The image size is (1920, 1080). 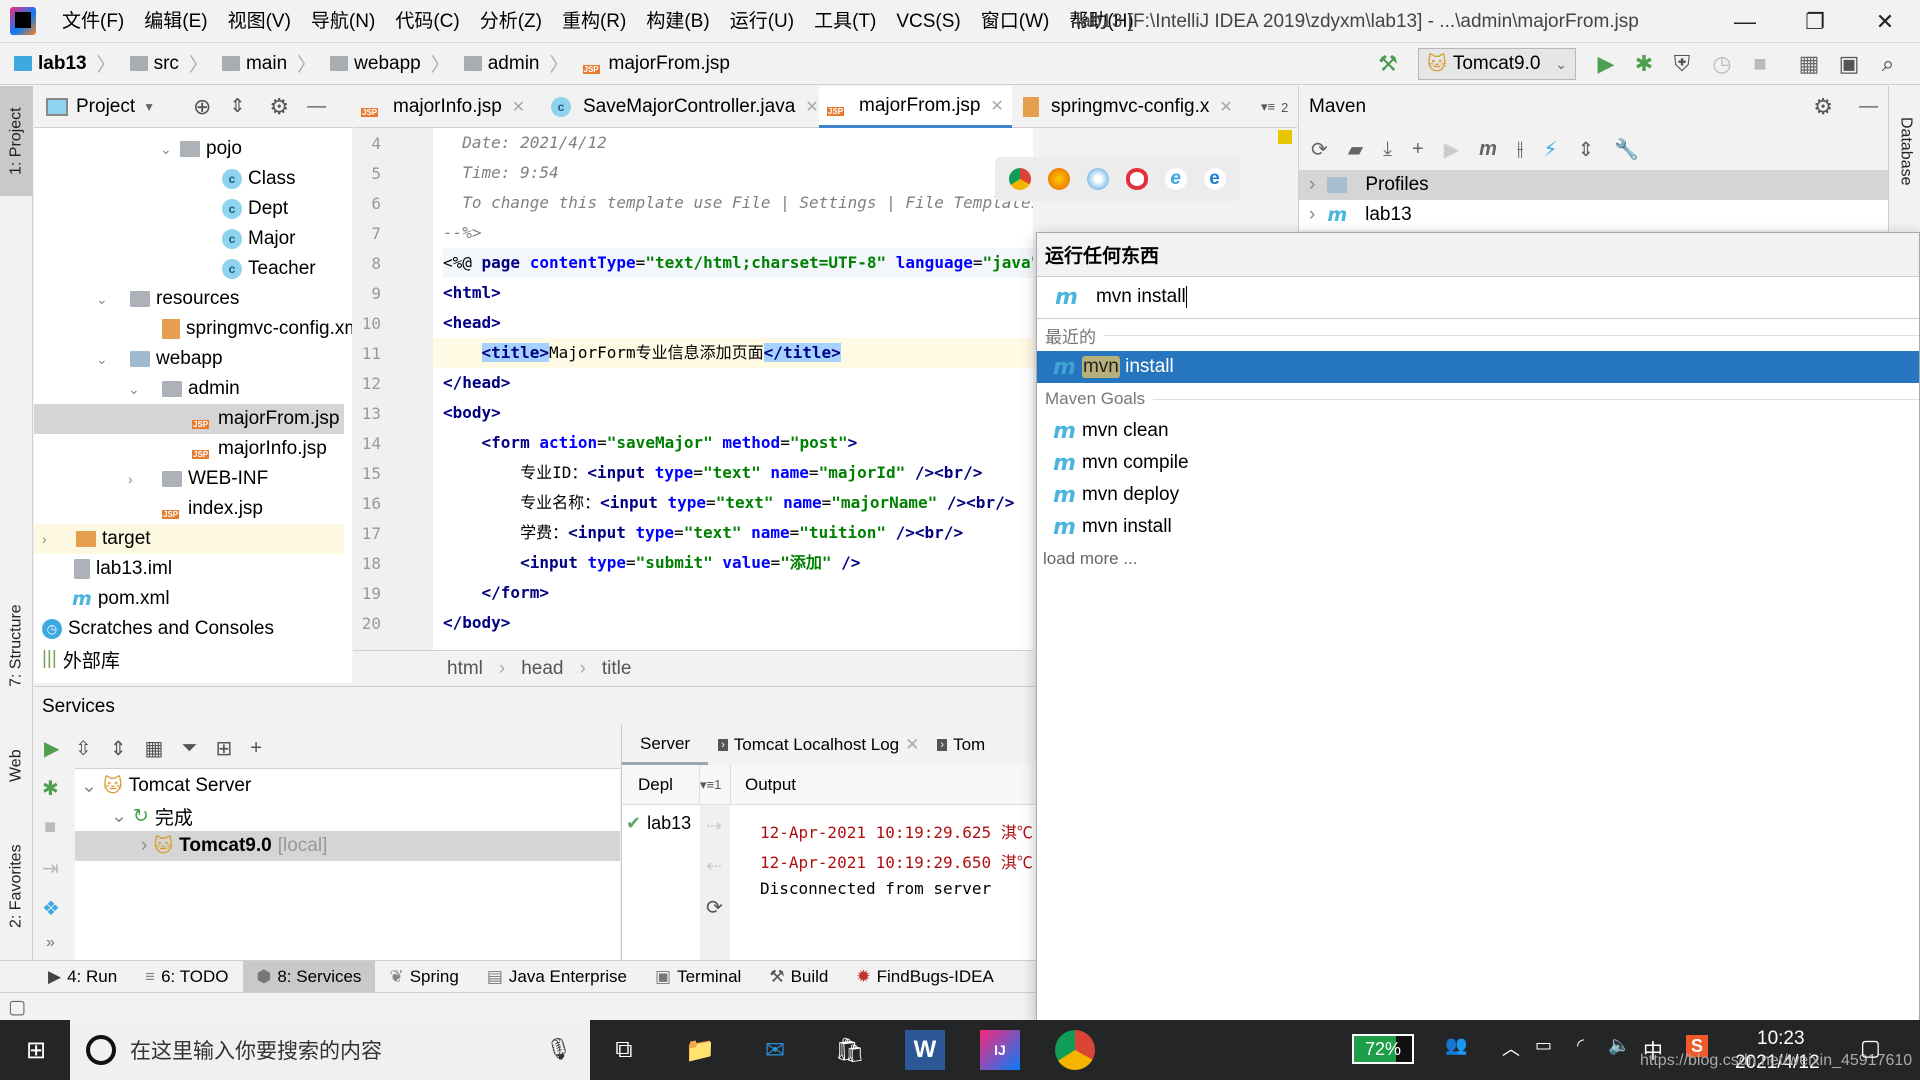 What do you see at coordinates (798, 977) in the screenshot?
I see `tool-tab-build: ⚒ Build` at bounding box center [798, 977].